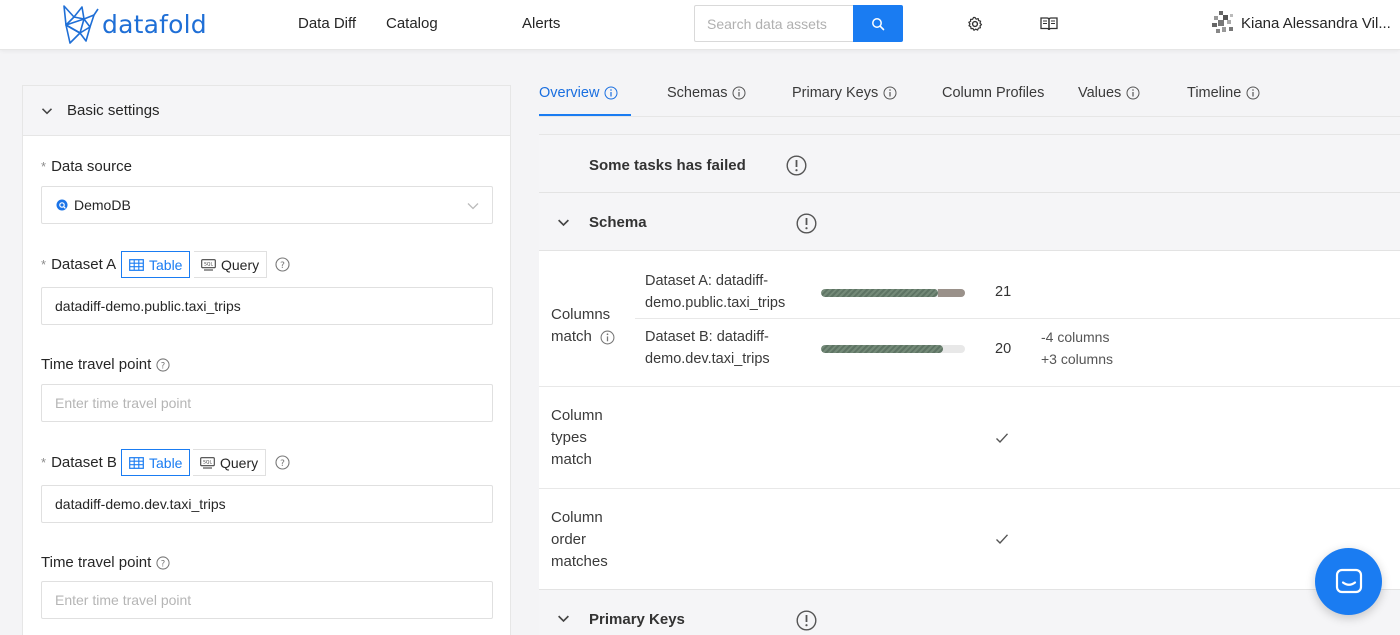 This screenshot has width=1400, height=635. Describe the element at coordinates (136, 264) in the screenshot. I see `table-icon` at that location.